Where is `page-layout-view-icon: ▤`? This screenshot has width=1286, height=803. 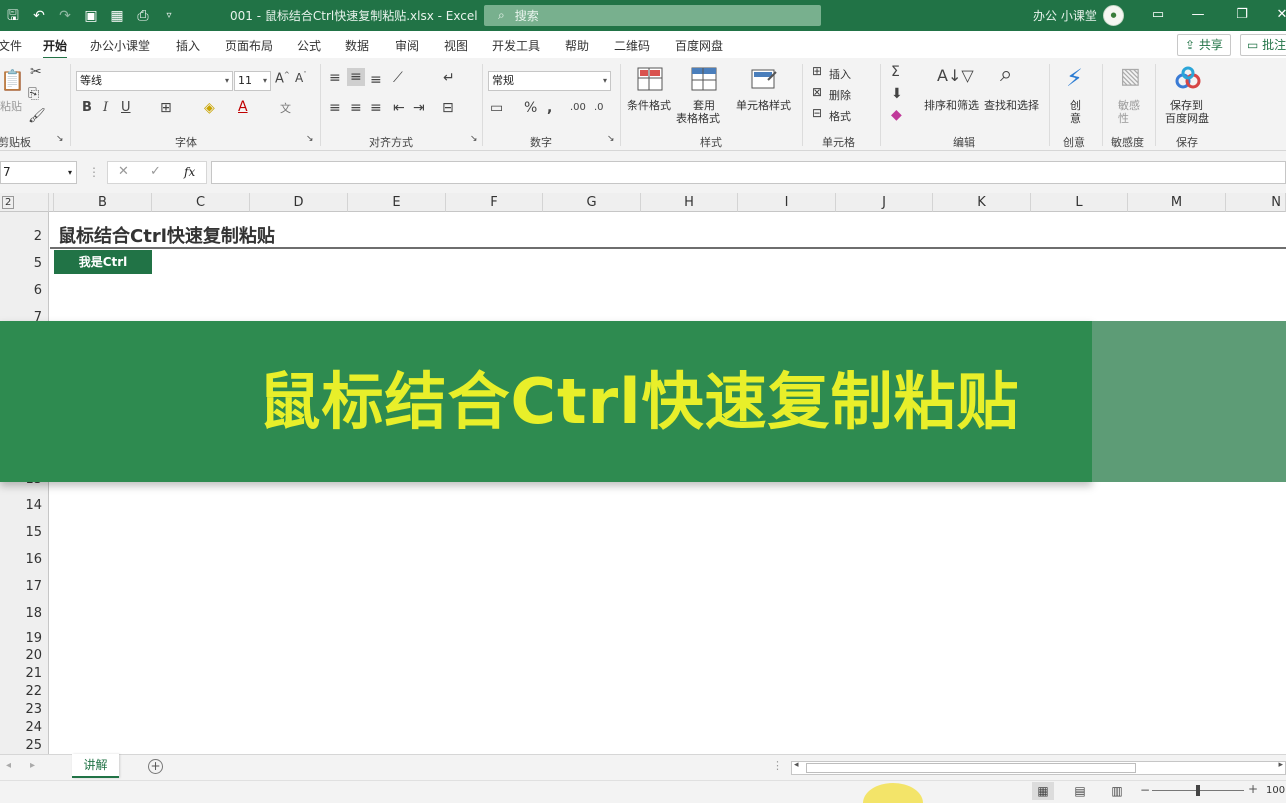
page-layout-view-icon: ▤ is located at coordinates (1080, 791).